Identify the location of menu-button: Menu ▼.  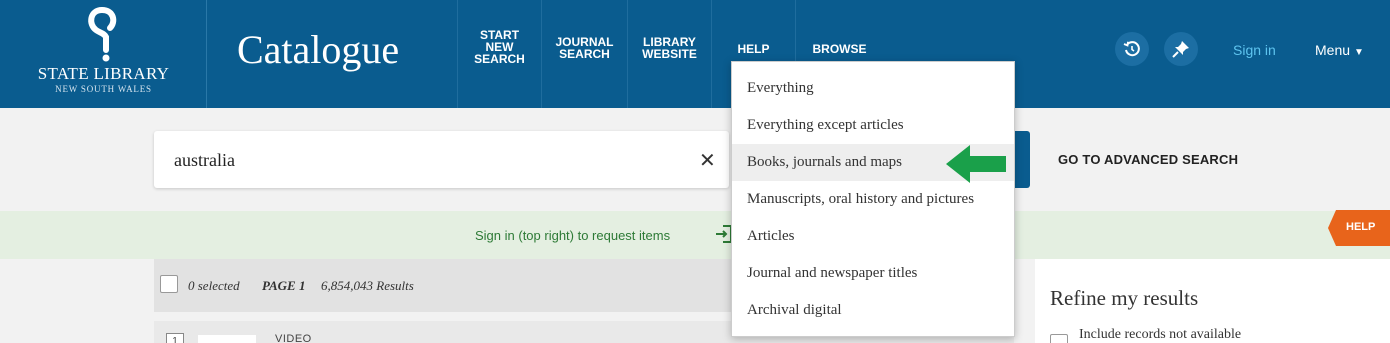
(1339, 50).